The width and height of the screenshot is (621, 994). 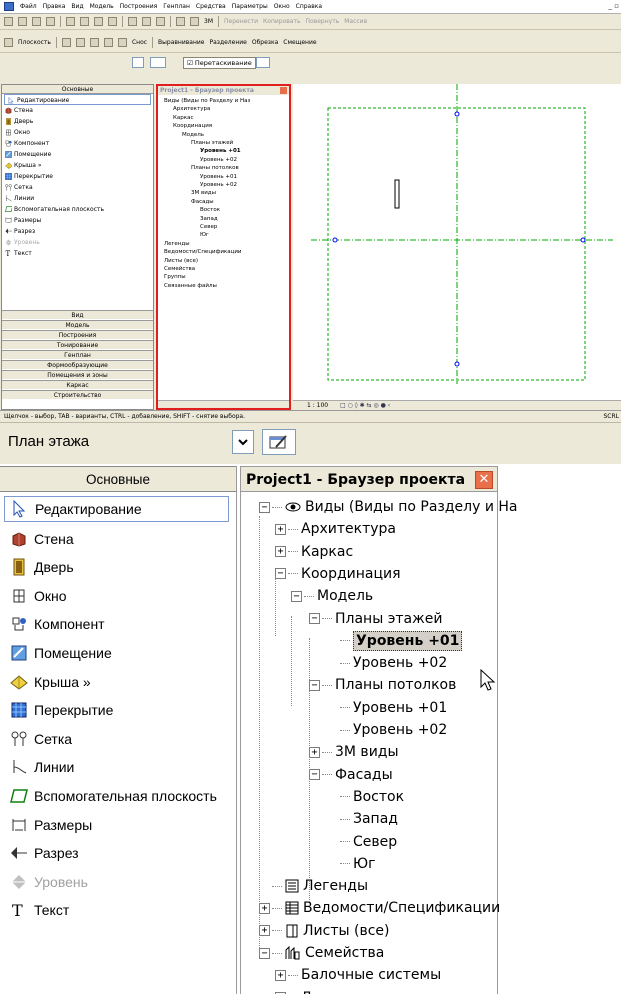 I want to click on menu-item: Параметры, so click(x=250, y=6).